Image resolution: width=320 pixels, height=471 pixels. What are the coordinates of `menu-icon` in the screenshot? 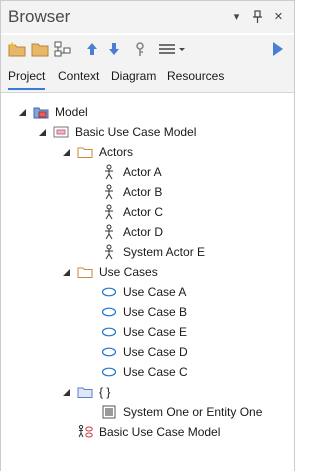 It's located at (172, 49).